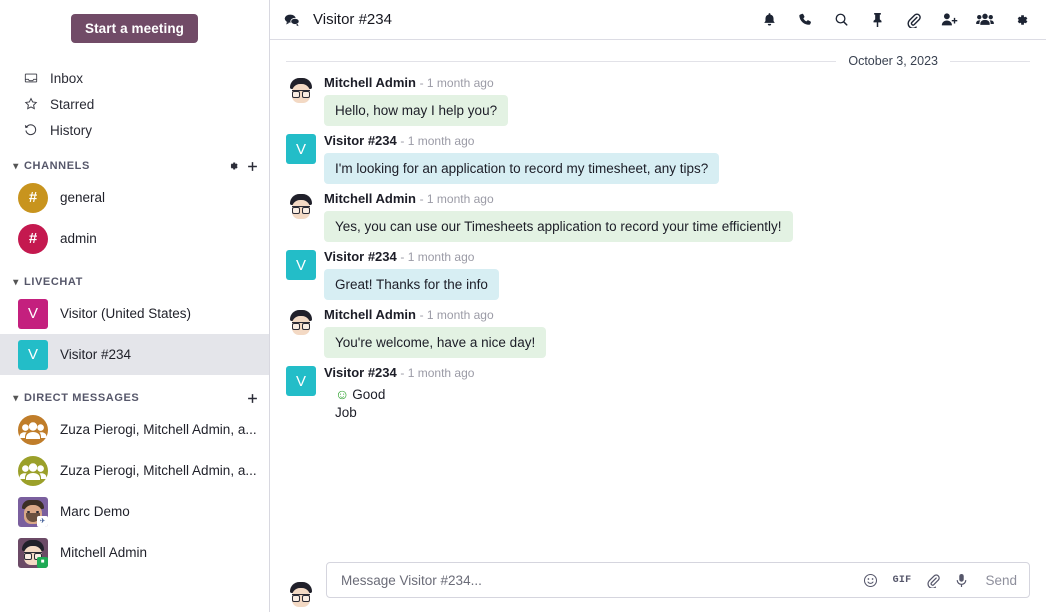  Describe the element at coordinates (411, 284) in the screenshot. I see `message-text: Great! Thanks for the info` at that location.